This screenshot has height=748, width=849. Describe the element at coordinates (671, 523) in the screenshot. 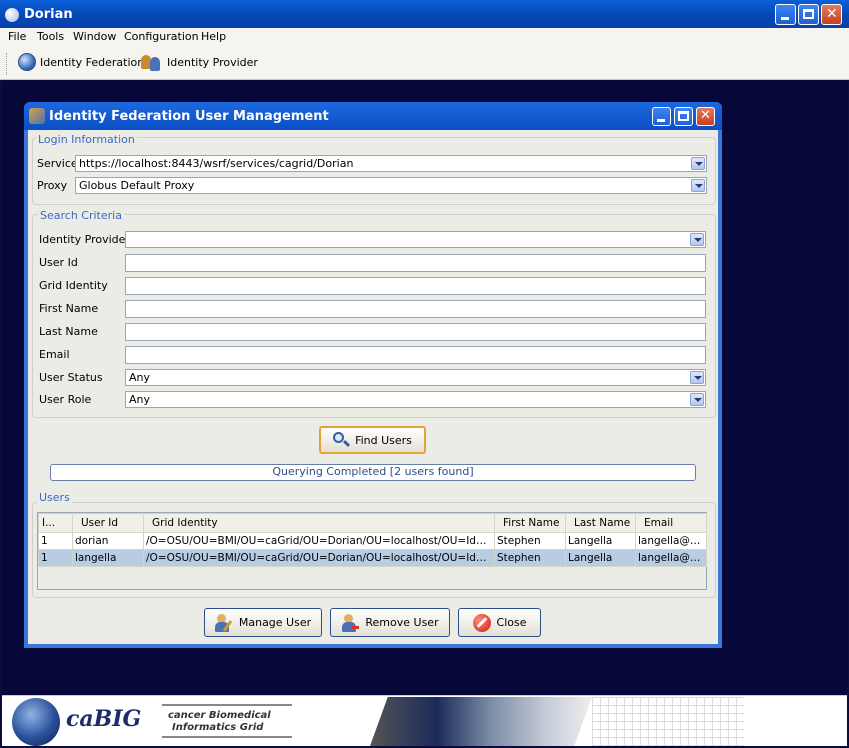

I see `column-header-email: Email` at that location.